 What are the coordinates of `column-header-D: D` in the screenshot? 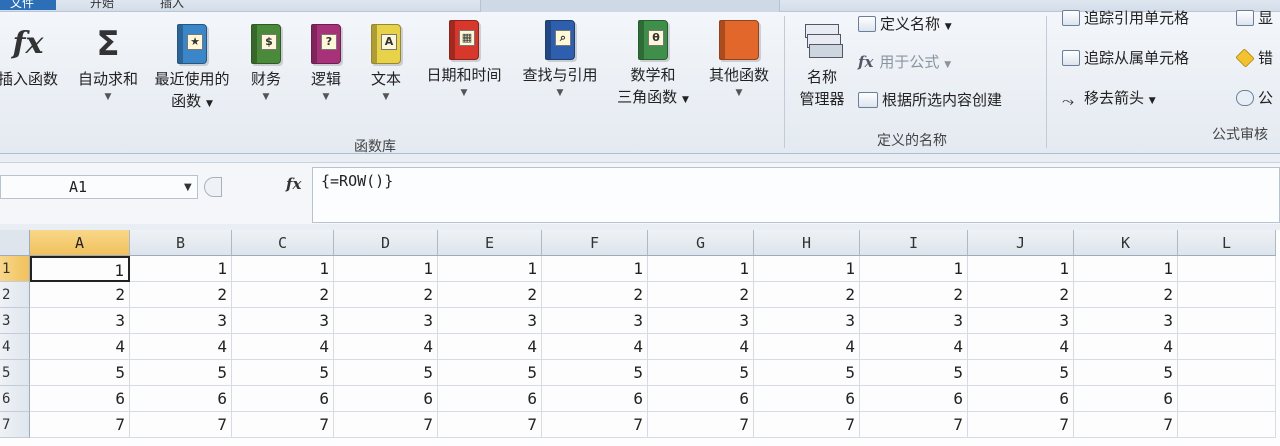 It's located at (386, 243).